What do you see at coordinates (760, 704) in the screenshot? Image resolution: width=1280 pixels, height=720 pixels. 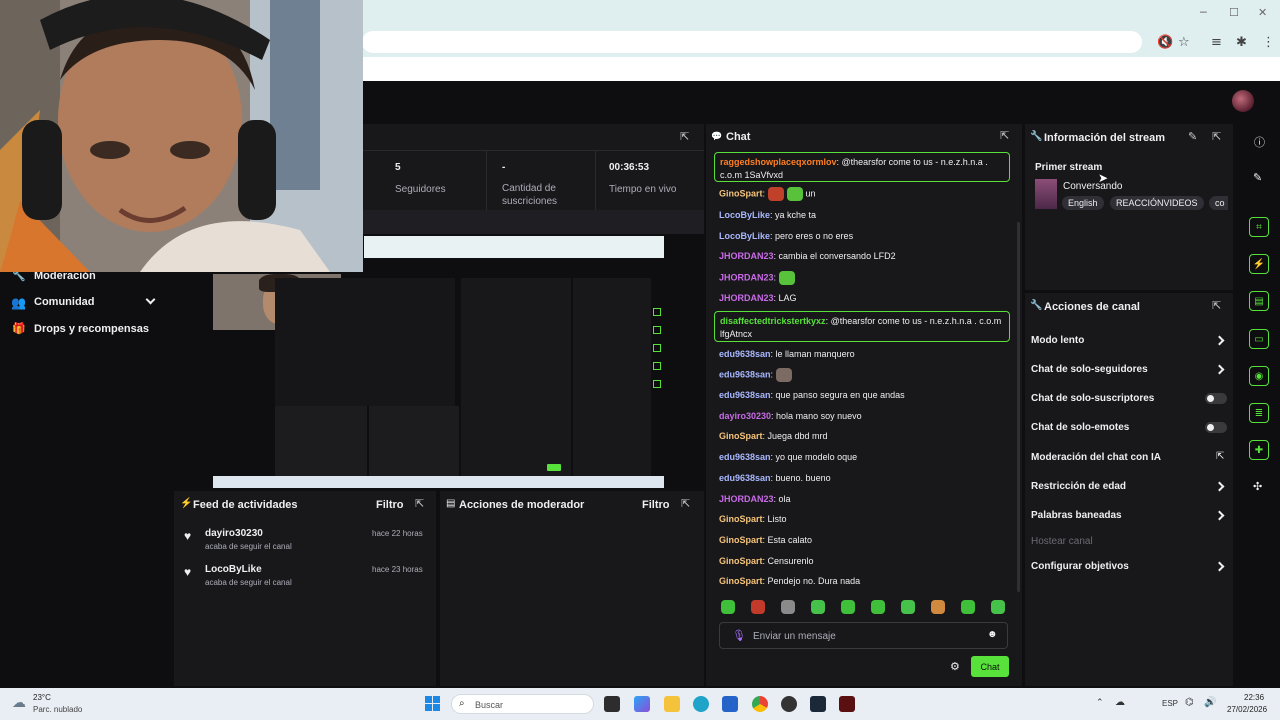 I see `chrome-icon` at bounding box center [760, 704].